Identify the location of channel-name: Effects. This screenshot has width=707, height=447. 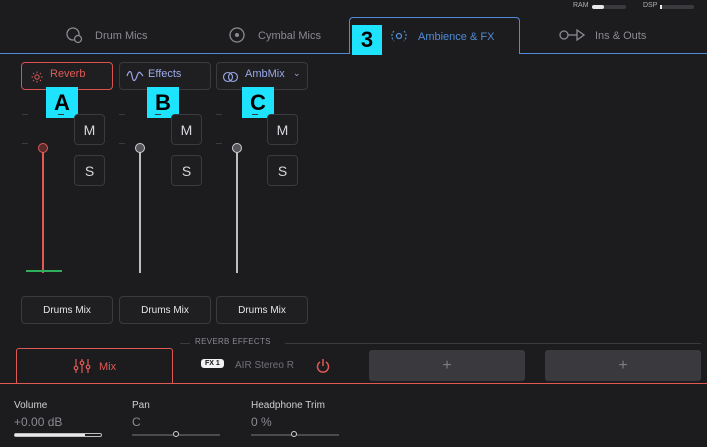
(165, 74).